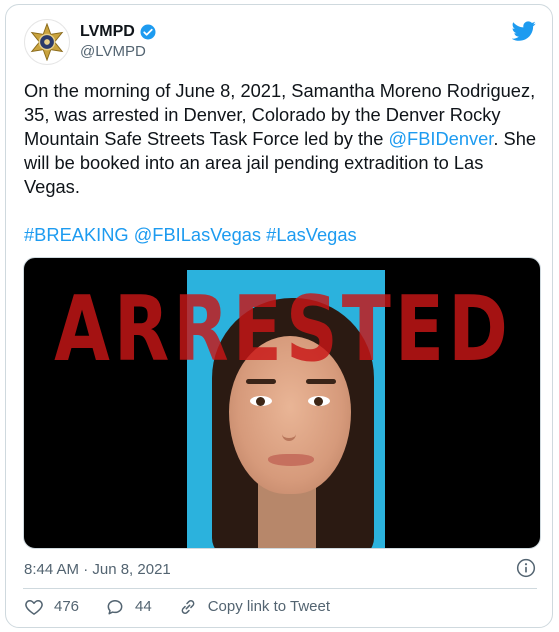  What do you see at coordinates (67, 606) in the screenshot?
I see `like-count: 476` at bounding box center [67, 606].